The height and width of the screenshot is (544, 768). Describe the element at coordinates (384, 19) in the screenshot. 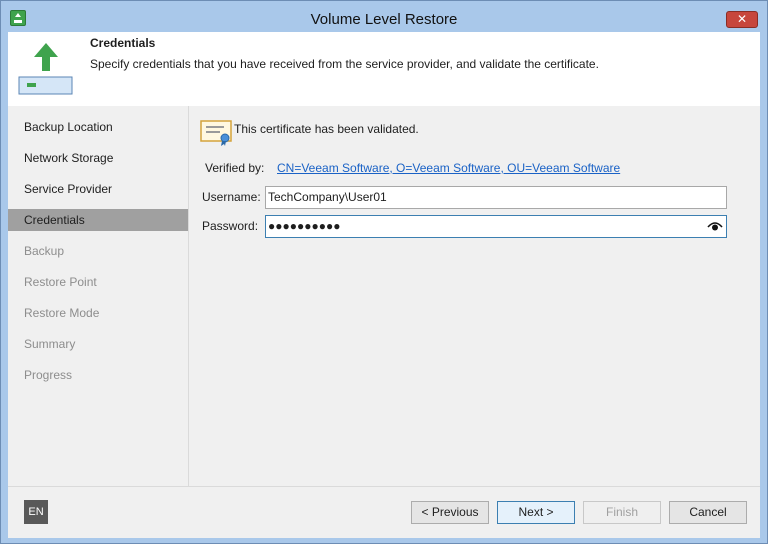

I see `window-title: Volume Level Restore` at that location.